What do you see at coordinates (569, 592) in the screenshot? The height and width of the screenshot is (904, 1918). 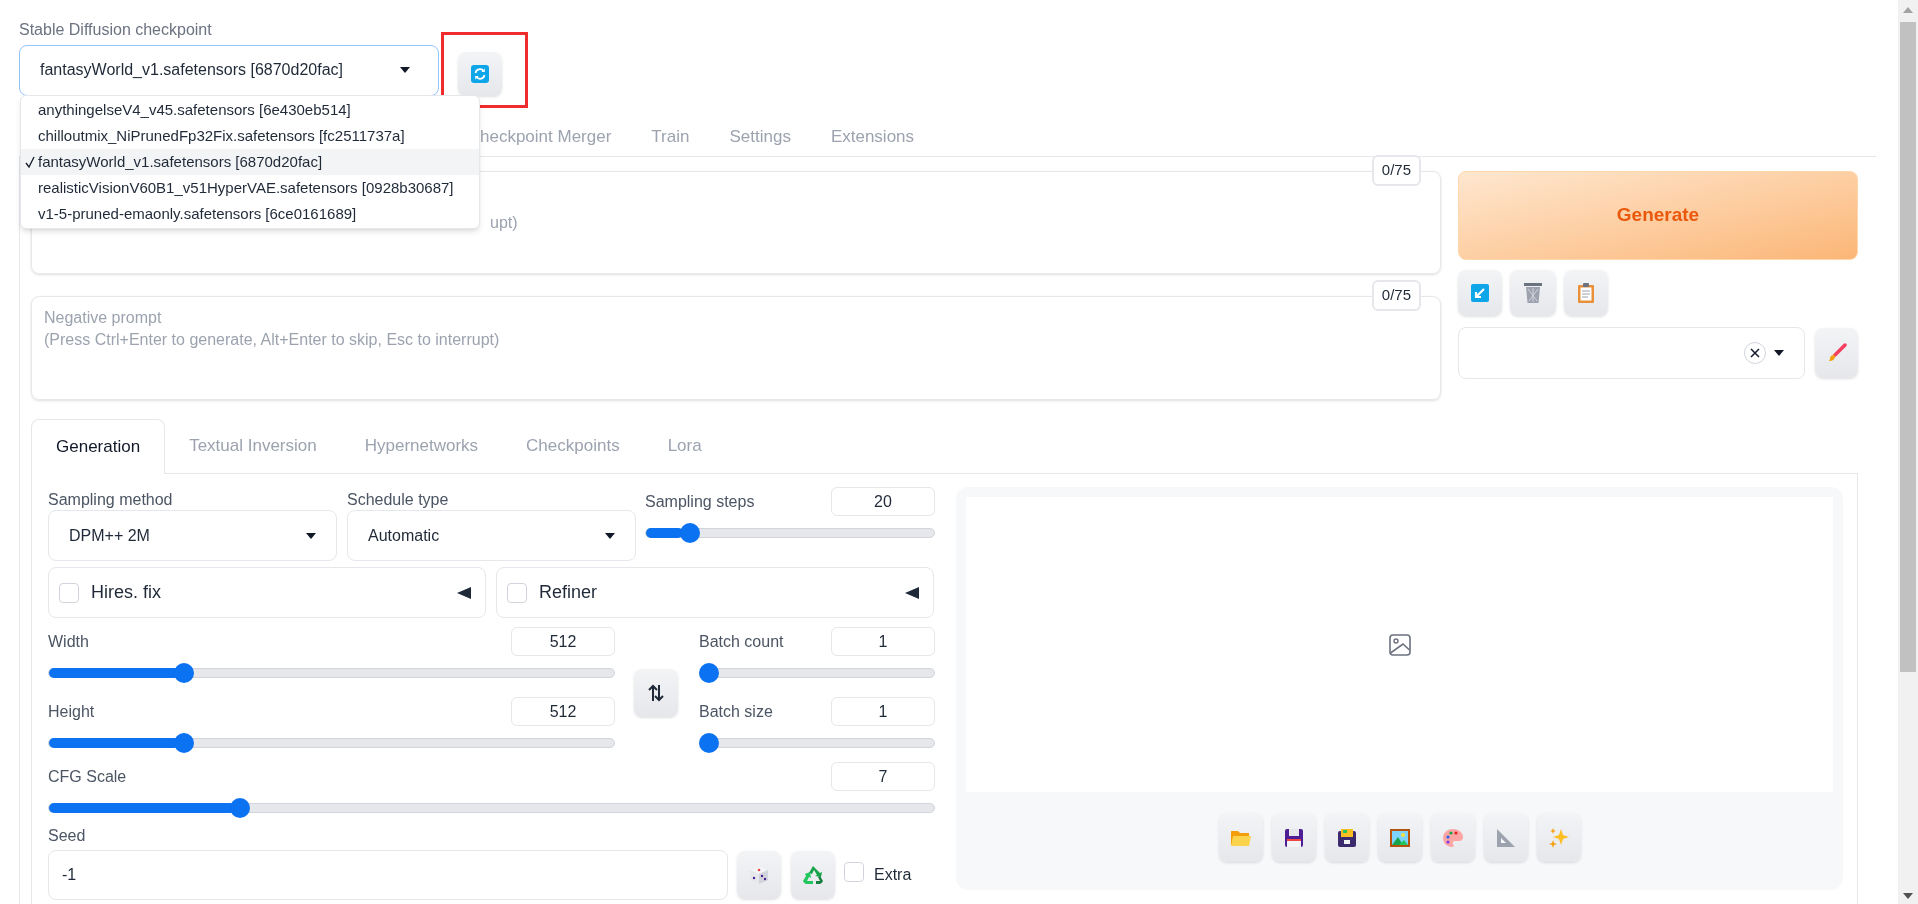 I see `accordion-label: Refiner` at bounding box center [569, 592].